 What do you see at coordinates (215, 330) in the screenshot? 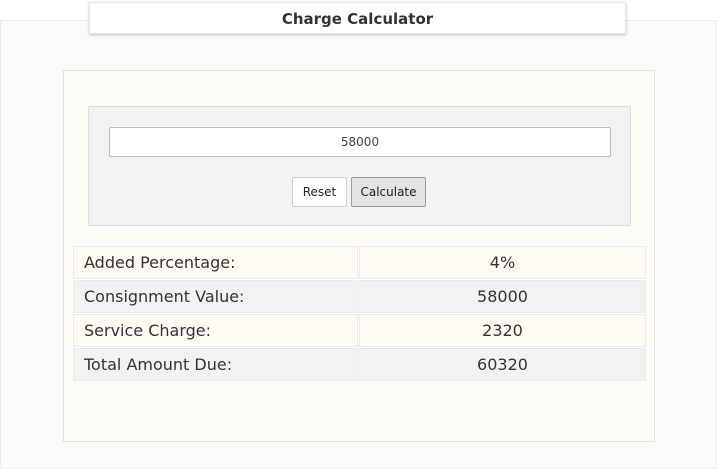
I see `result-label-service-charge: Service Charge:` at bounding box center [215, 330].